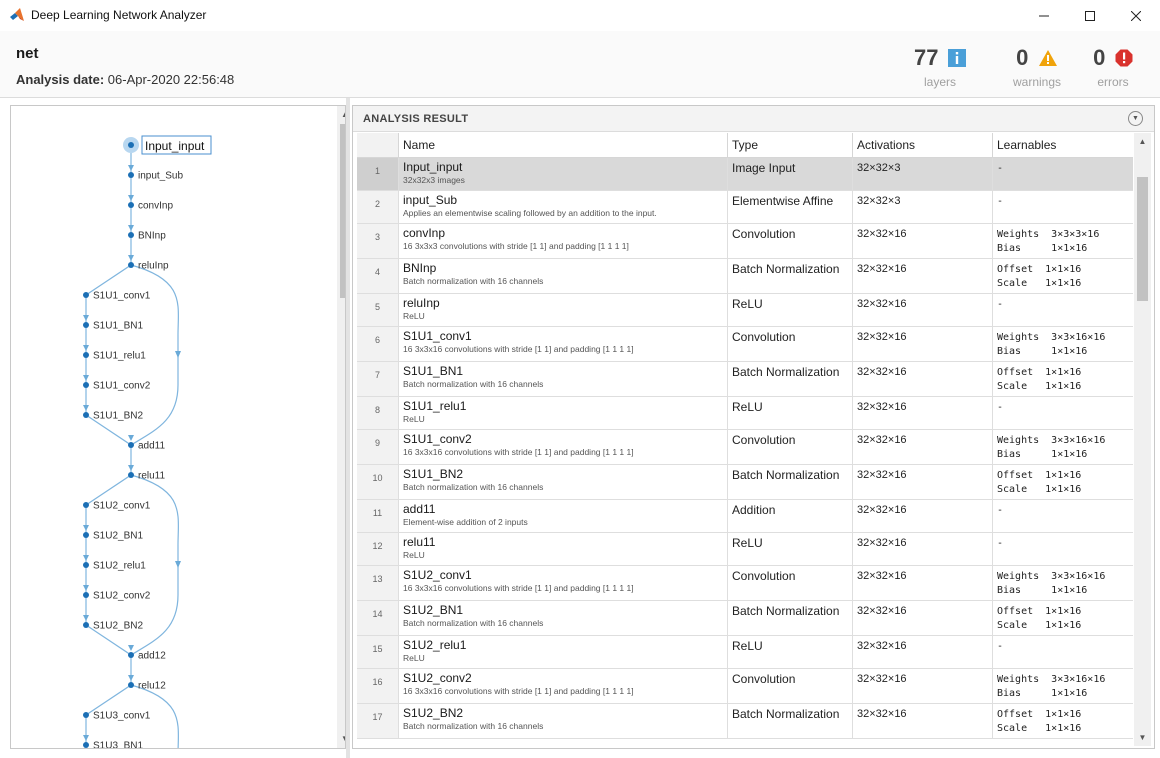  Describe the element at coordinates (377, 174) in the screenshot. I see `row-index: 1` at that location.